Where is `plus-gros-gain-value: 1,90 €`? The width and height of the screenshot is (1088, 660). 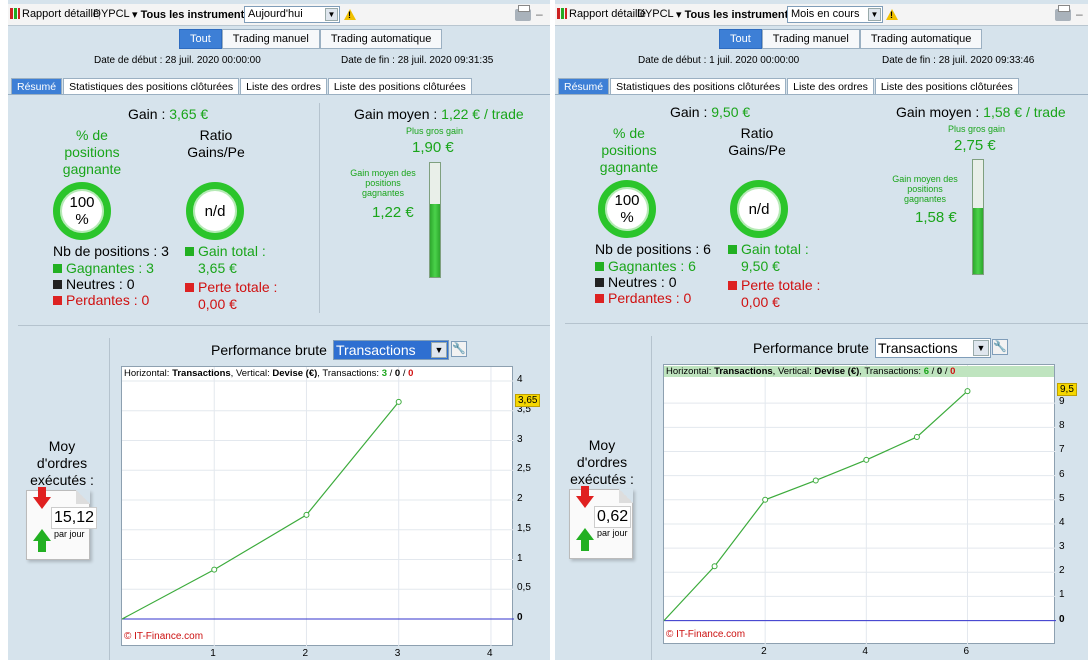 plus-gros-gain-value: 1,90 € is located at coordinates (433, 147).